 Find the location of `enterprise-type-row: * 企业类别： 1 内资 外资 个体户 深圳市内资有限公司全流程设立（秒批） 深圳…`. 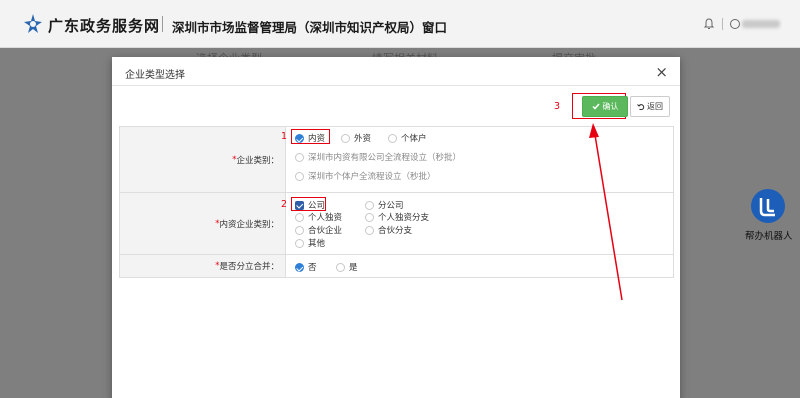

enterprise-type-row: * 企业类别： 1 内资 外资 个体户 深圳市内资有限公司全流程设立（秒批） 深圳… is located at coordinates (396, 160).